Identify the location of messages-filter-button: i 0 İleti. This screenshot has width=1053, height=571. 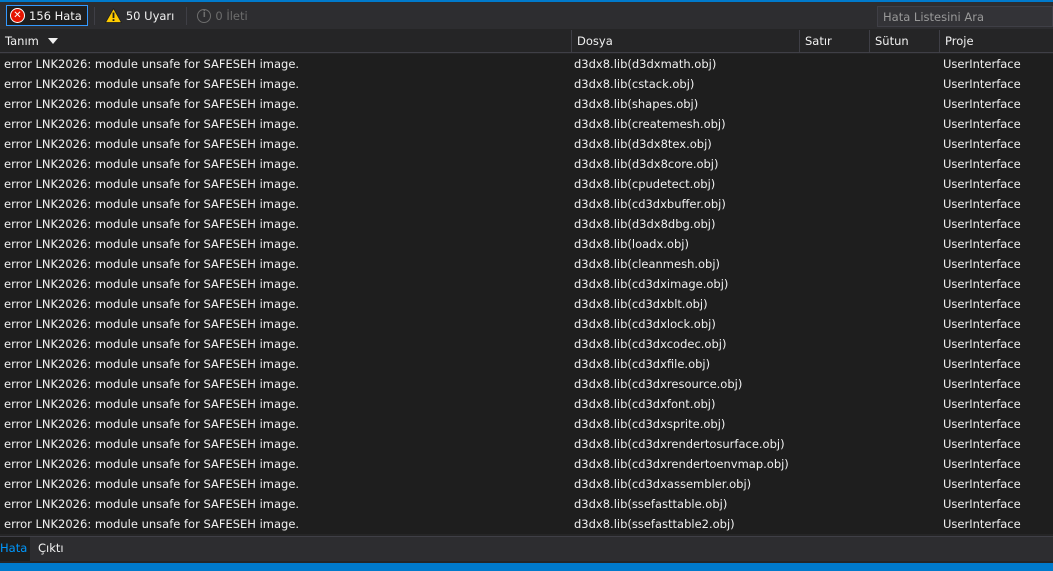
(223, 15).